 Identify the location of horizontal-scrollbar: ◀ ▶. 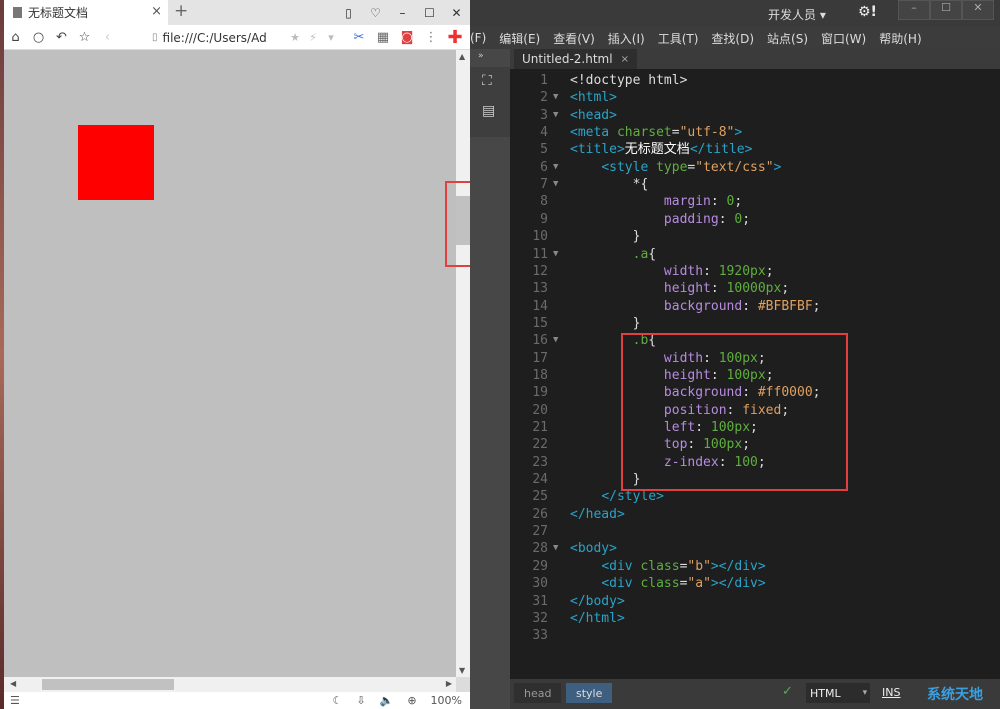
(230, 684).